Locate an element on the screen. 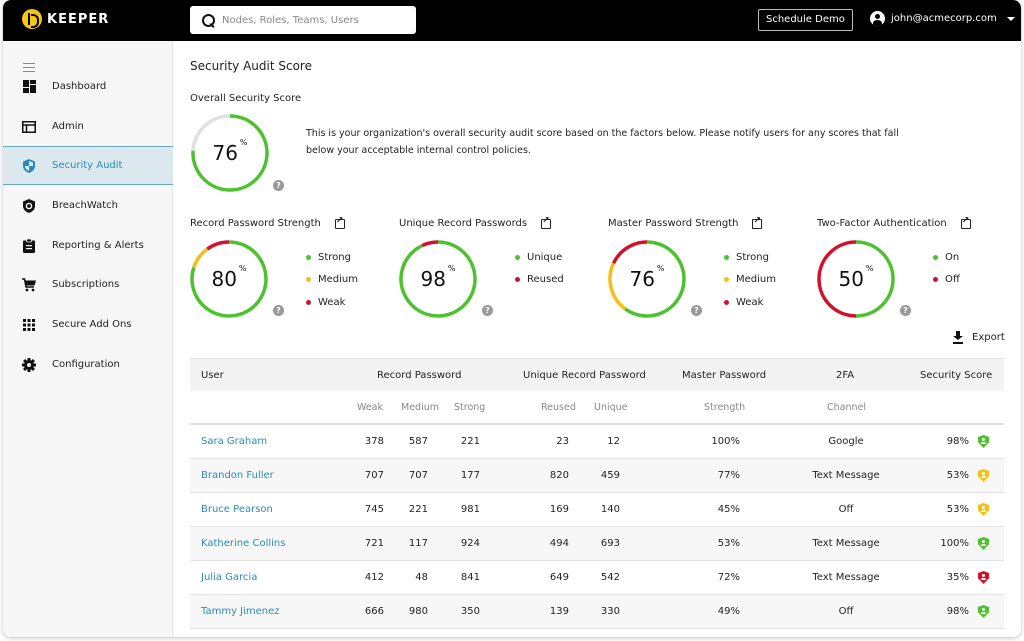  record-password-strength-help-icon: ? is located at coordinates (278, 310).